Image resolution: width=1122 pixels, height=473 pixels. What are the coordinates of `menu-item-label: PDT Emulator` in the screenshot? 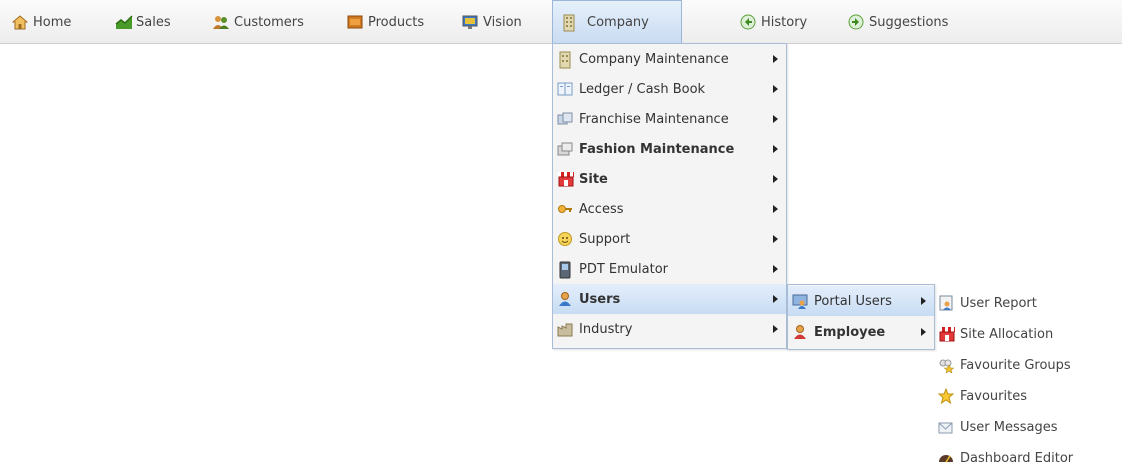 It's located at (624, 269).